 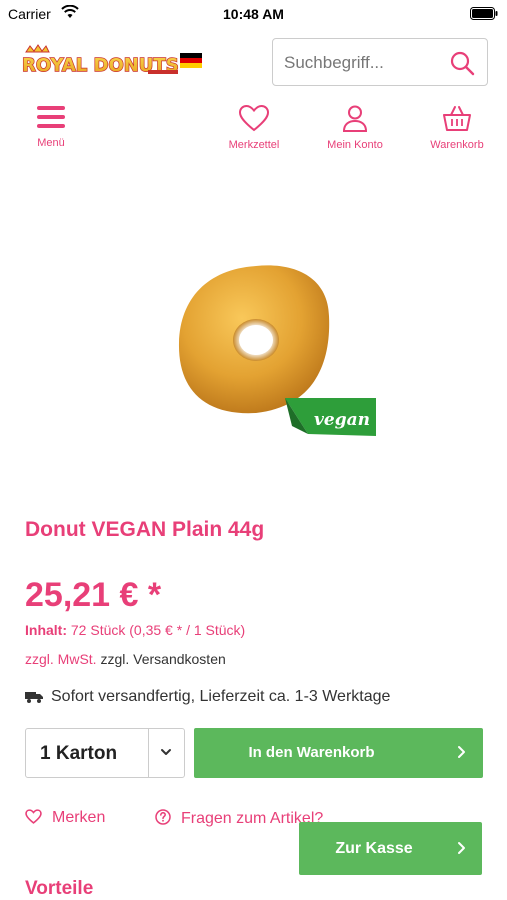 What do you see at coordinates (162, 659) in the screenshot?
I see `shipping-link: zzgl. Versandkosten` at bounding box center [162, 659].